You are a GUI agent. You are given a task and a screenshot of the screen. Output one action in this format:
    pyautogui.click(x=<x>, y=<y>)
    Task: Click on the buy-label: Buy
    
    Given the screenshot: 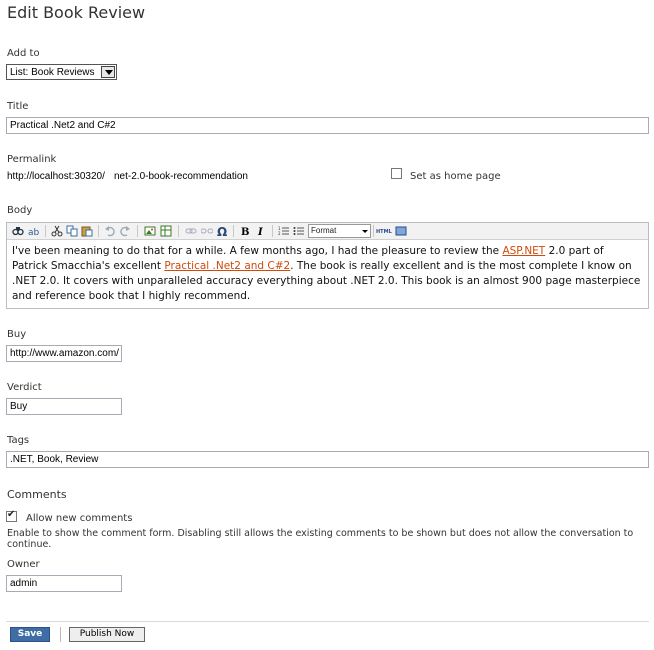 What is the action you would take?
    pyautogui.click(x=17, y=334)
    